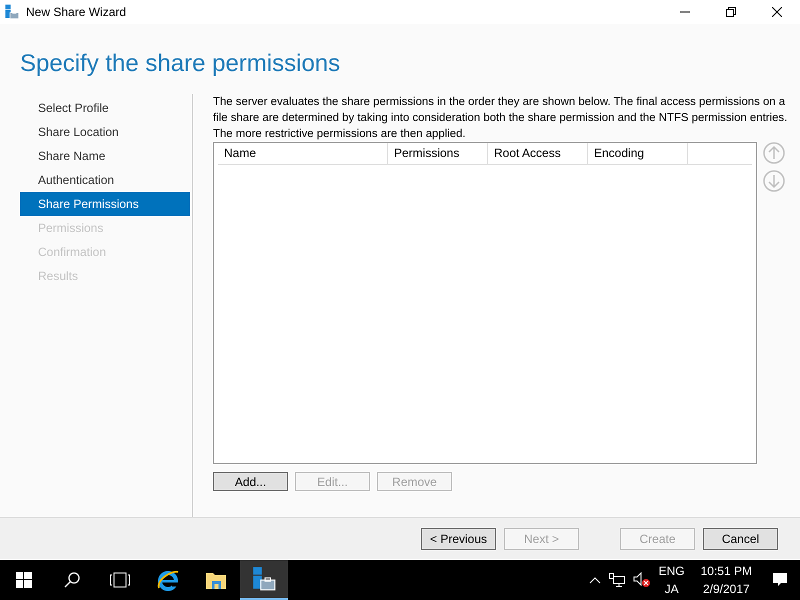 The image size is (800, 600). I want to click on wizard-step: Share Name, so click(105, 156).